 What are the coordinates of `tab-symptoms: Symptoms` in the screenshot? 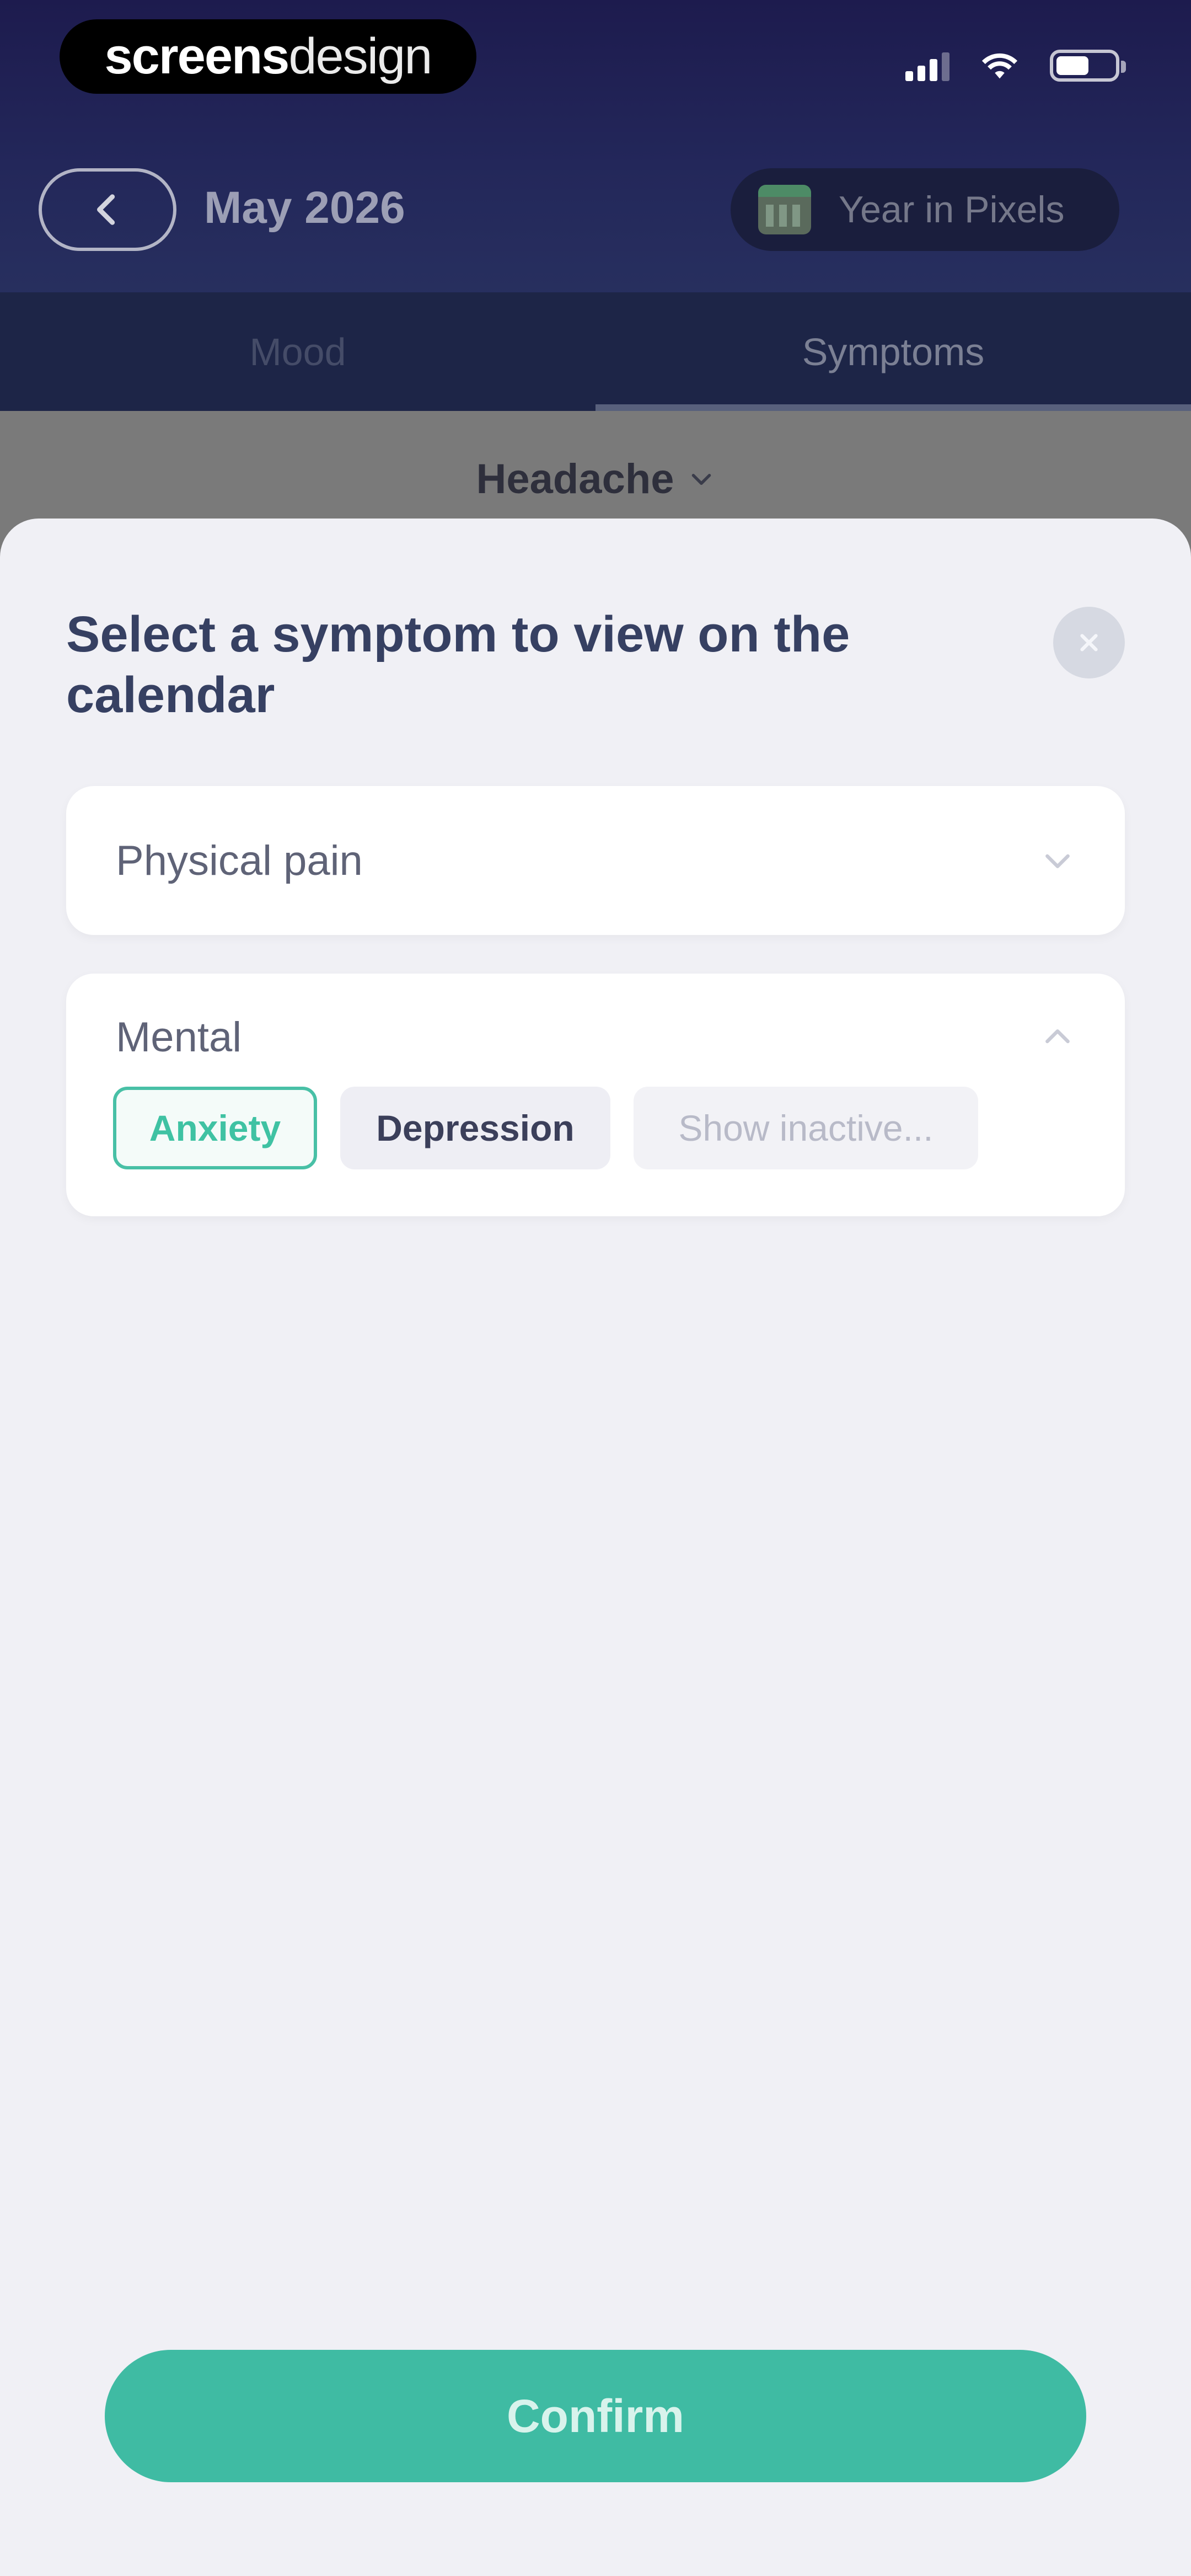 It's located at (893, 351).